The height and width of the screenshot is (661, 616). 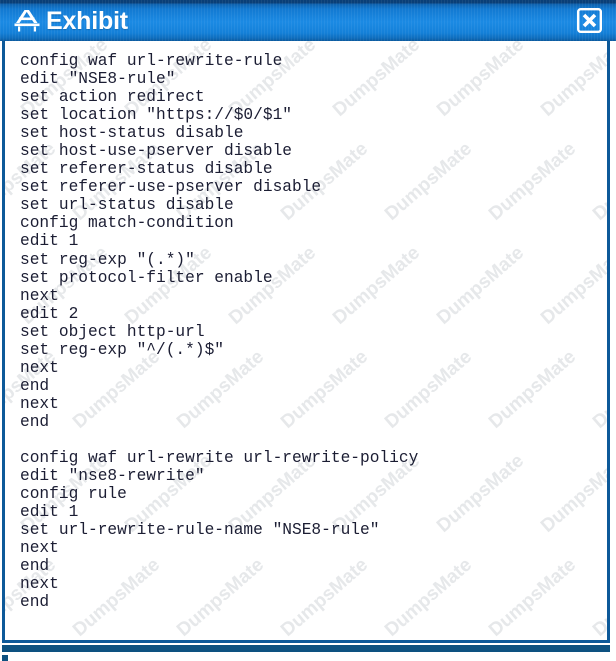 What do you see at coordinates (590, 21) in the screenshot?
I see `close-icon` at bounding box center [590, 21].